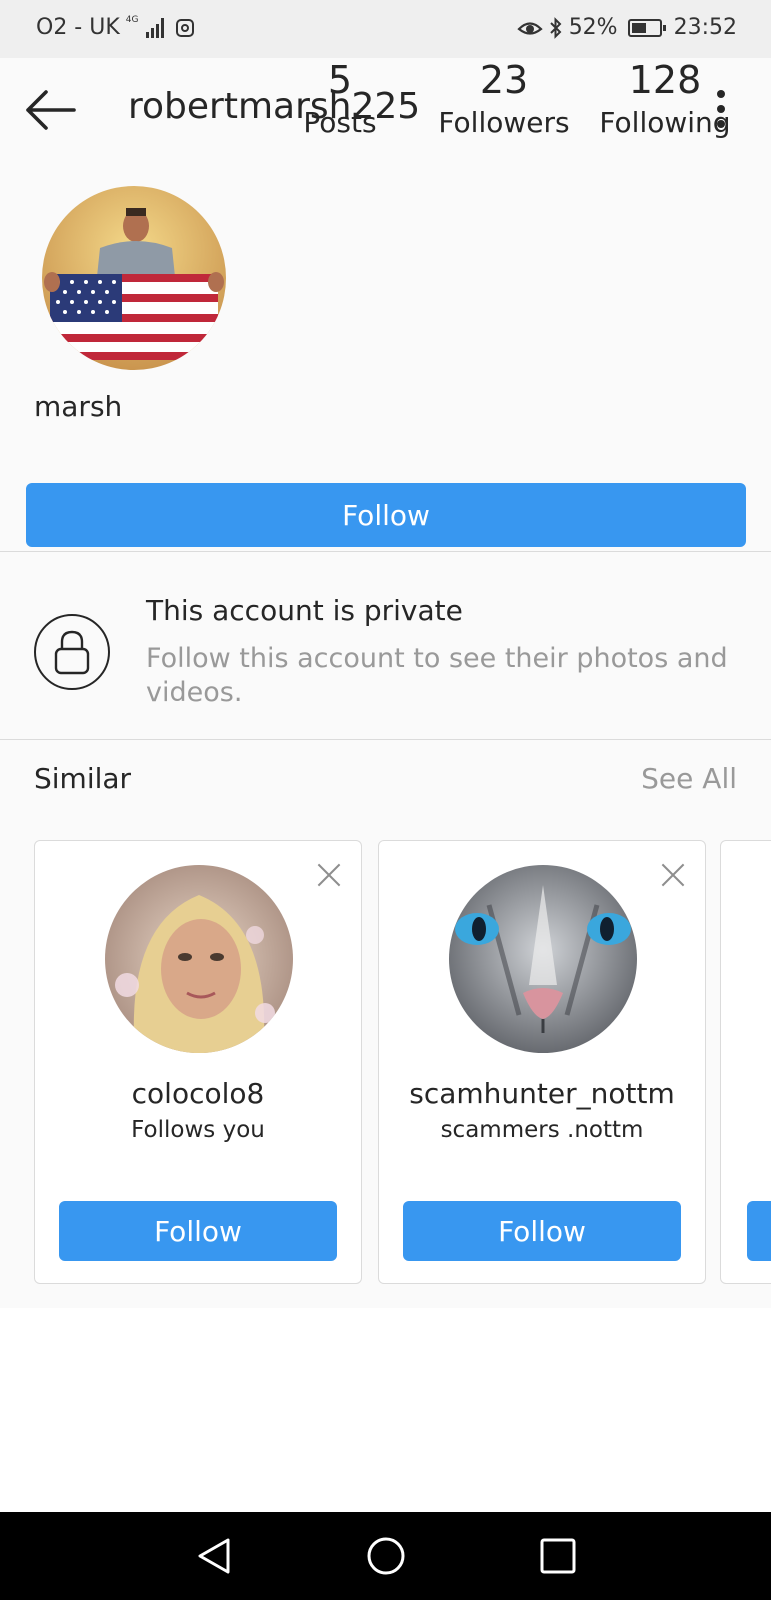  I want to click on similar-heading: Similar, so click(83, 778).